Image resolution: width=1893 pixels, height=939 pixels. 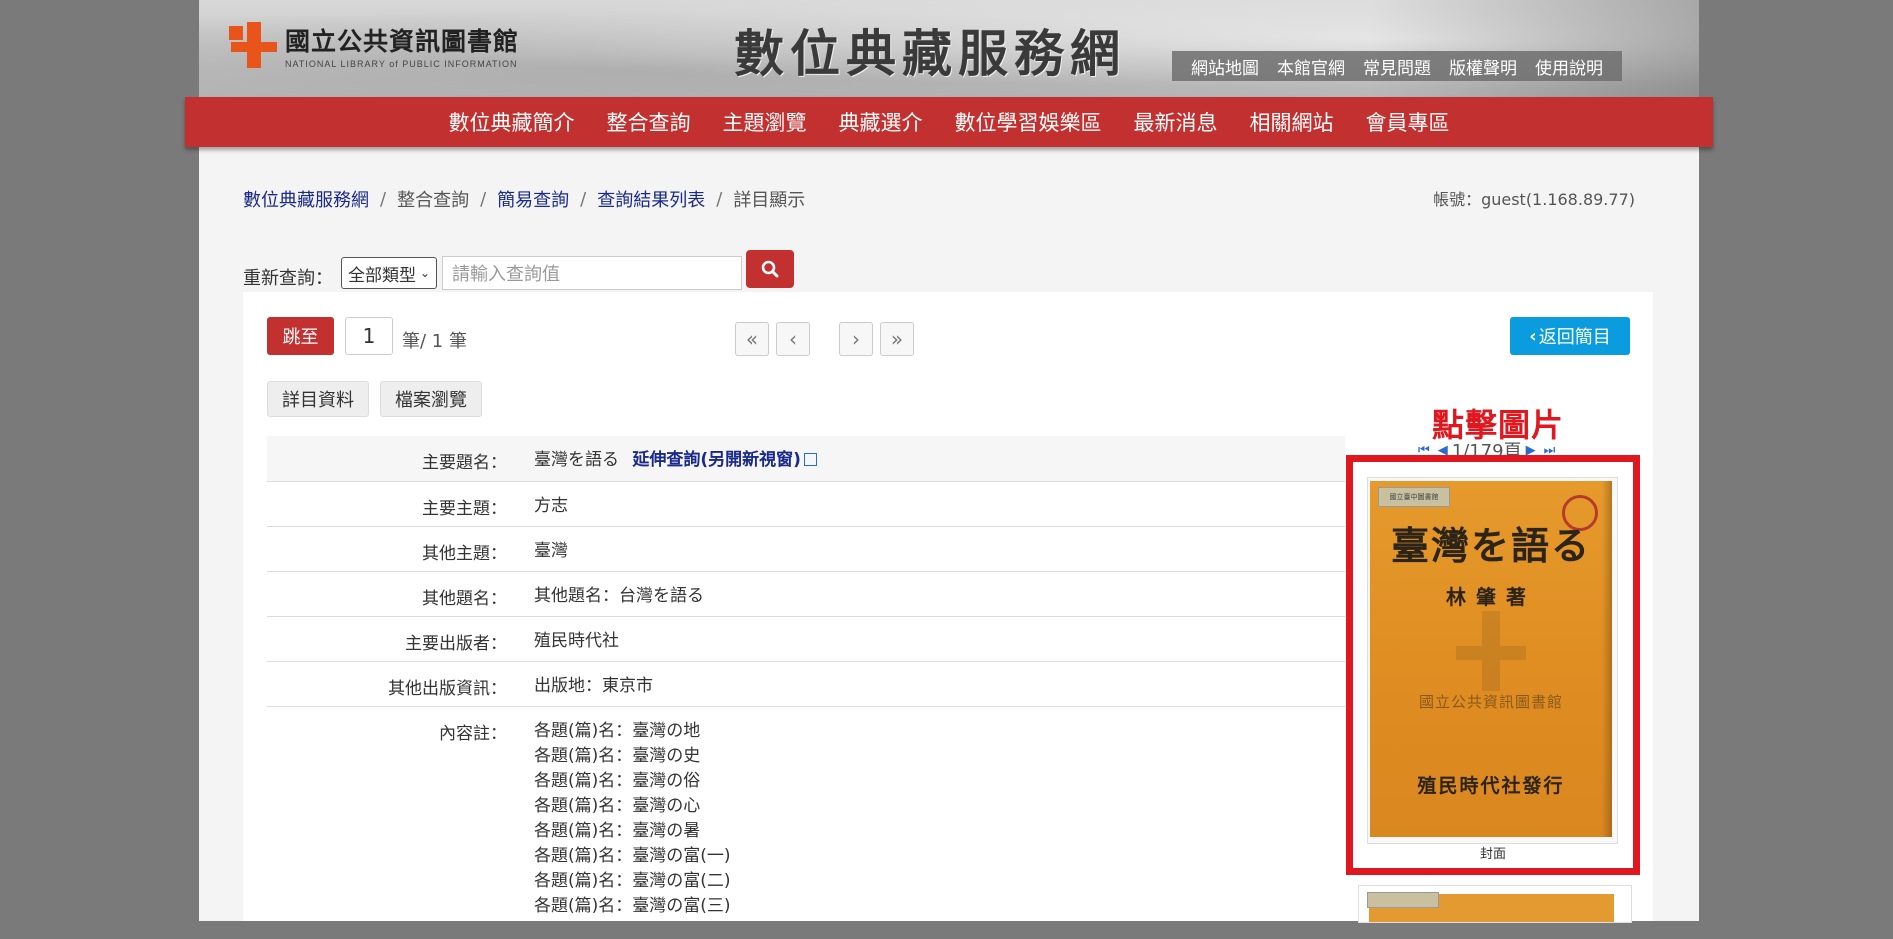 I want to click on jump-button: 跳至, so click(x=300, y=336).